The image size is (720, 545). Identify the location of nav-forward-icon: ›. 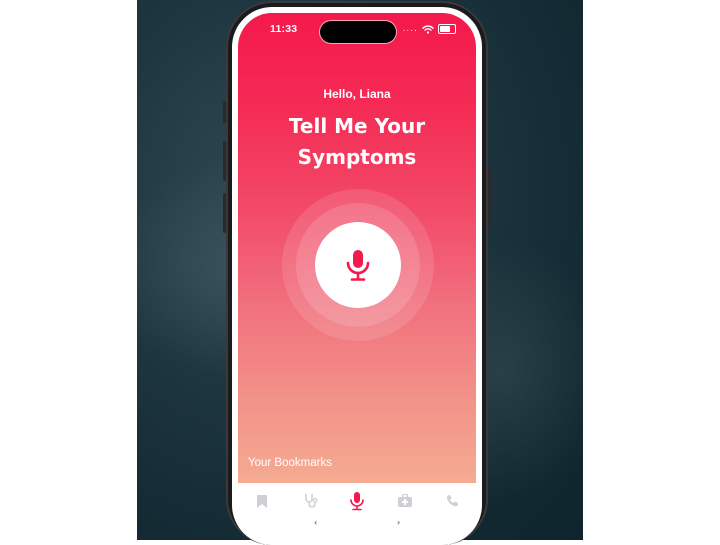
(398, 522).